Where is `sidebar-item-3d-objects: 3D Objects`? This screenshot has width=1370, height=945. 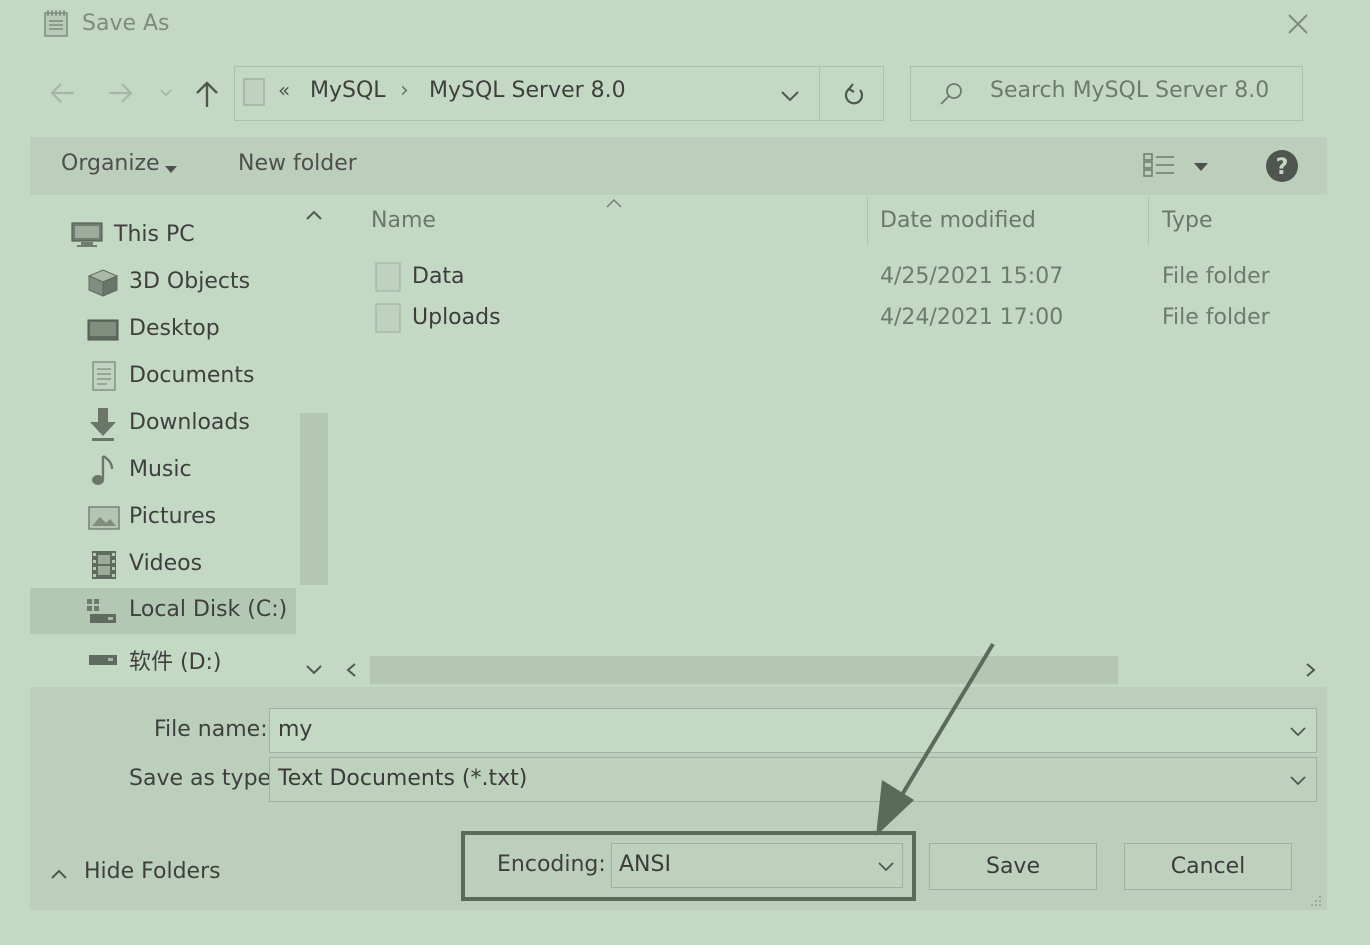 sidebar-item-3d-objects: 3D Objects is located at coordinates (163, 283).